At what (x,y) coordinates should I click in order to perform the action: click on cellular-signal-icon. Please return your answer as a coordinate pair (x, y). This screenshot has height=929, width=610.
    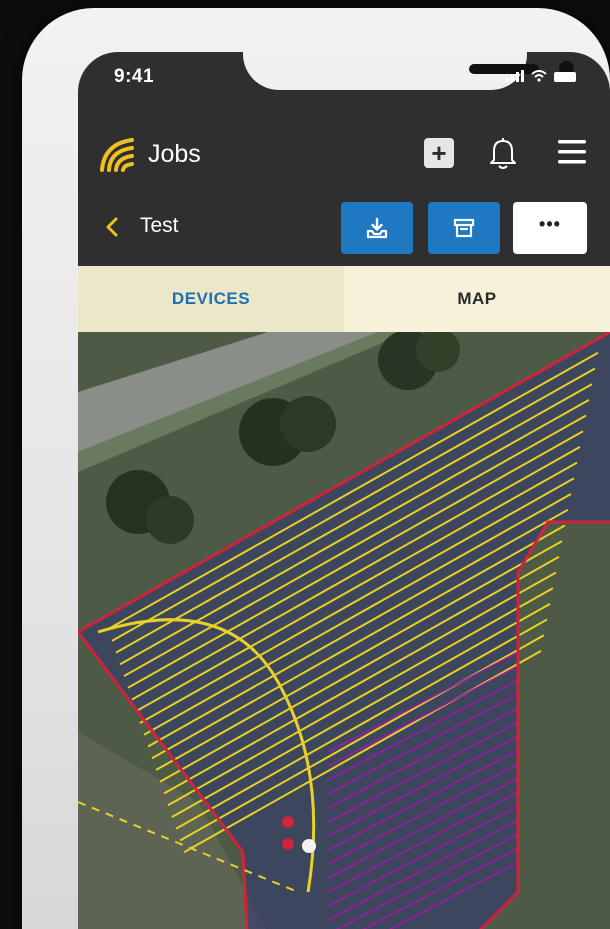
    Looking at the image, I should click on (515, 76).